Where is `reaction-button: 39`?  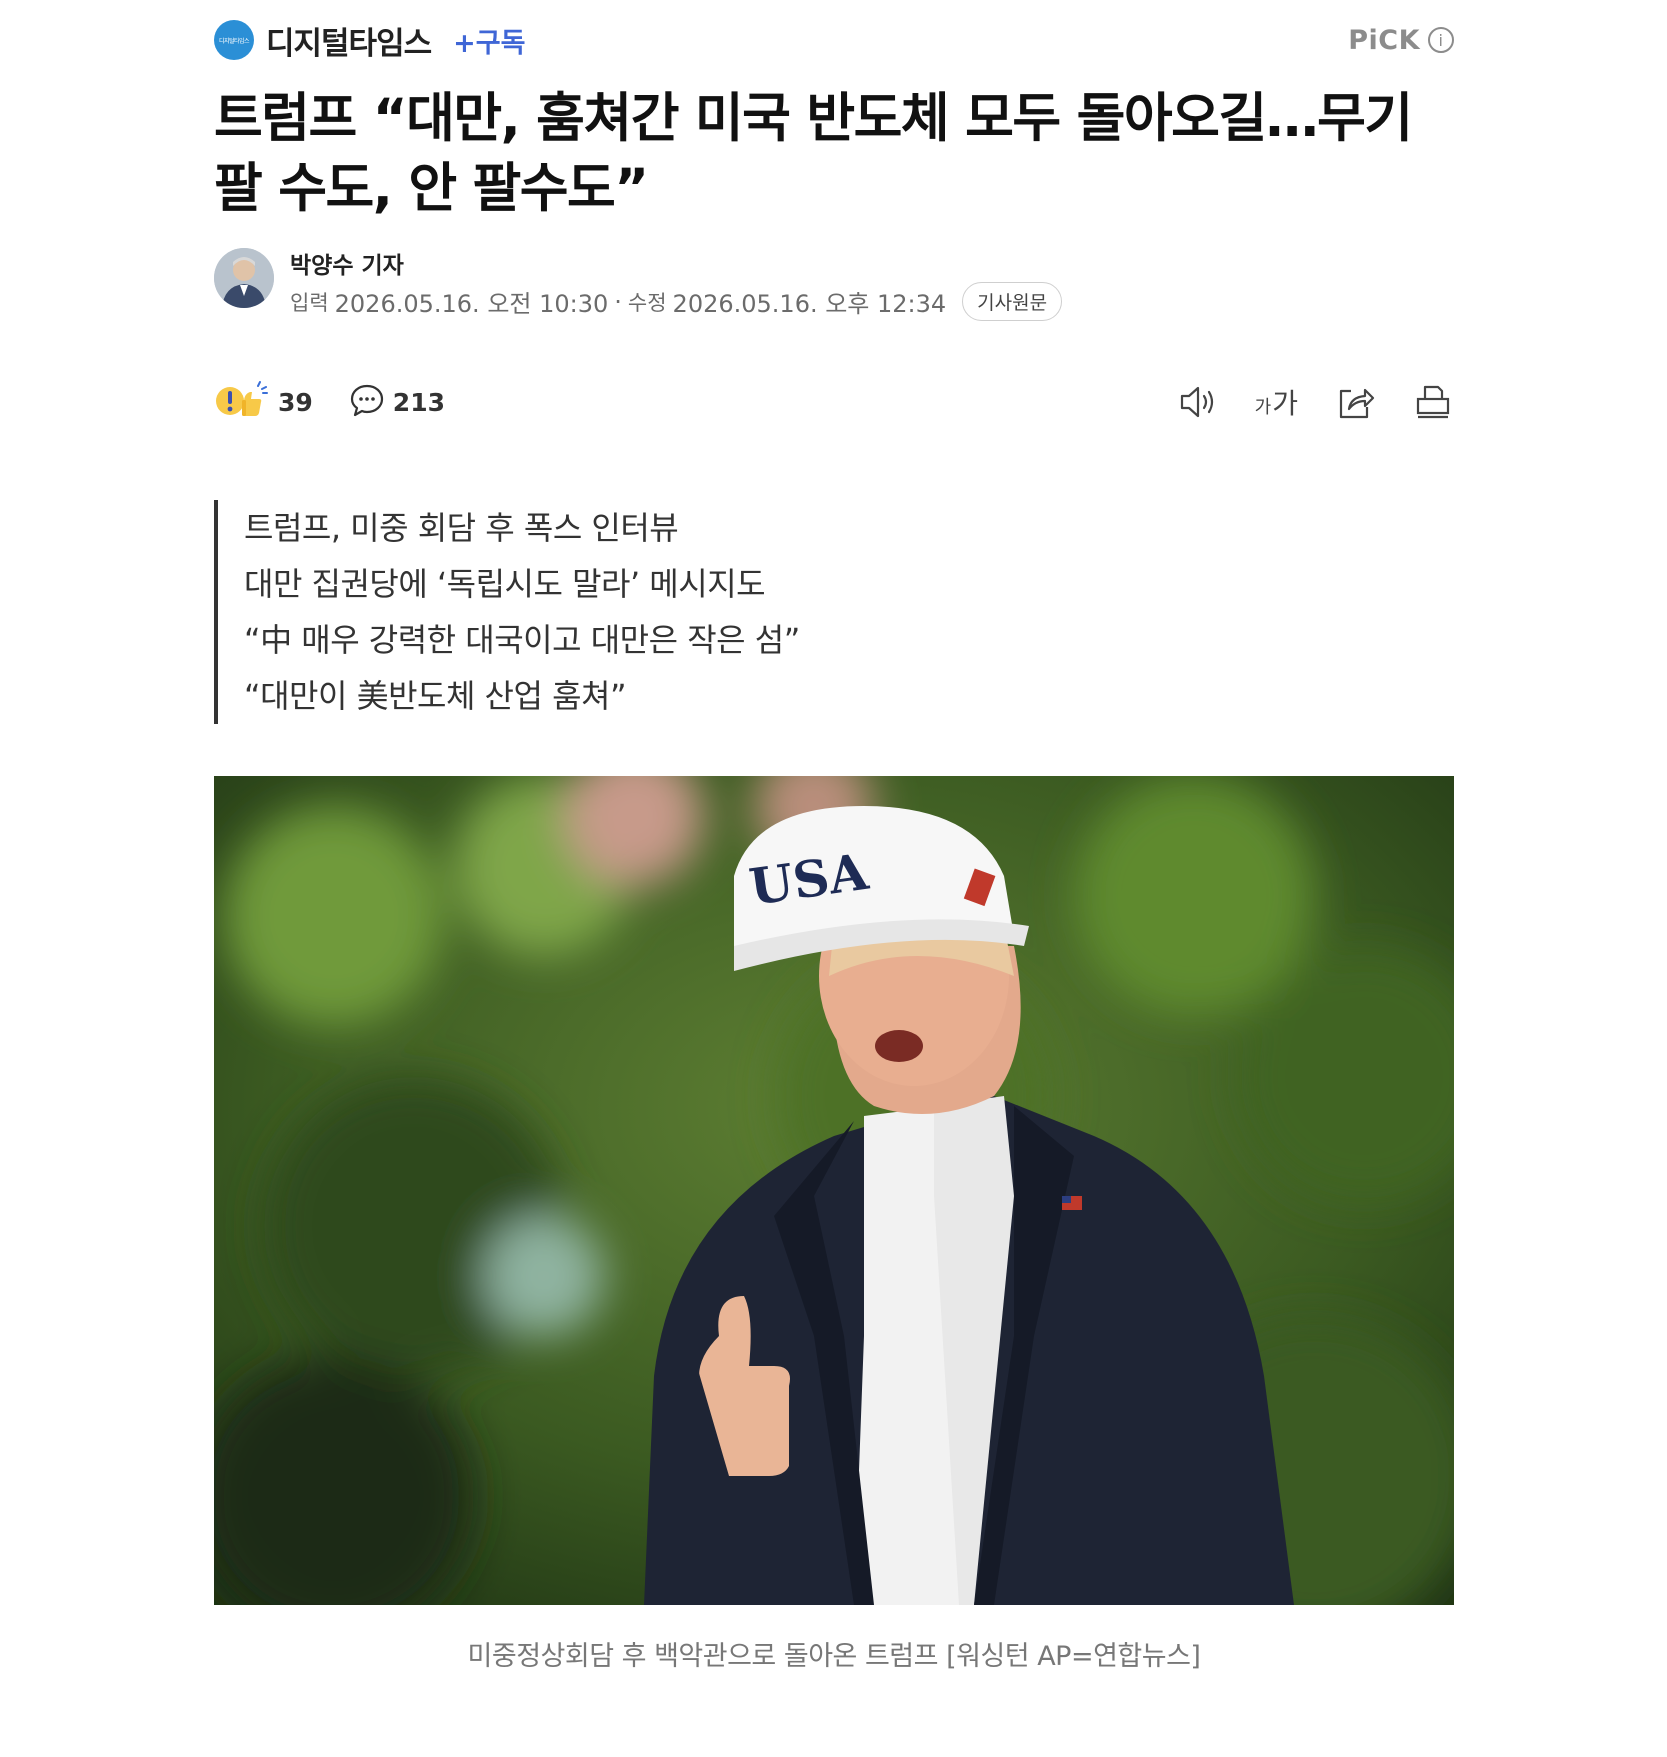
reaction-button: 39 is located at coordinates (263, 402).